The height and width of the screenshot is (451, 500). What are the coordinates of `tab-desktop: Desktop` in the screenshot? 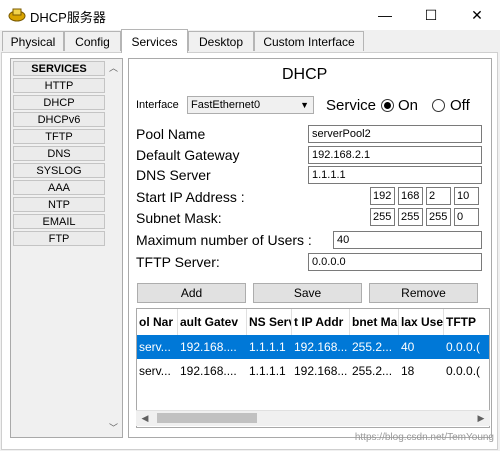 It's located at (221, 41).